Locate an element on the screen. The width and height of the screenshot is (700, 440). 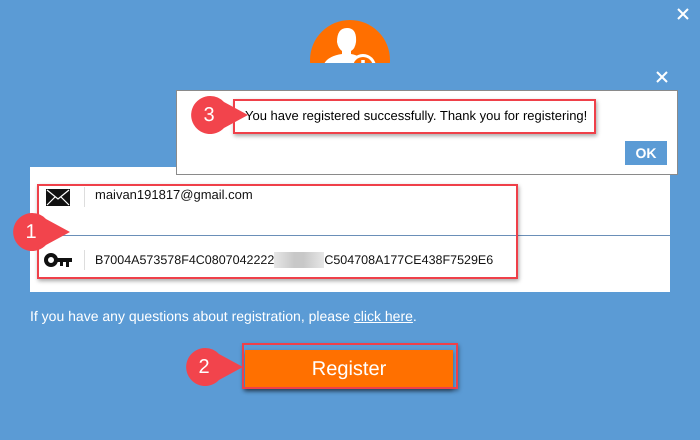
help-link: click here is located at coordinates (383, 316).